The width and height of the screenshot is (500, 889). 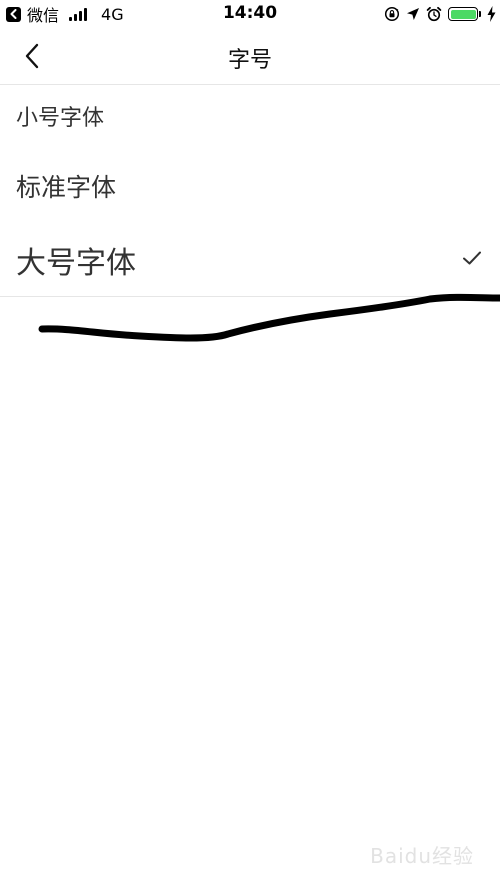 I want to click on alarm-icon, so click(x=434, y=14).